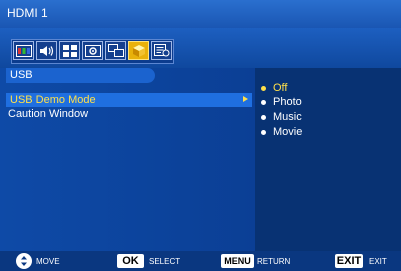 The width and height of the screenshot is (401, 271). I want to click on control-hint-bar: MOVE OK SELECT MENU RETURN EXIT EXIT, so click(200, 261).